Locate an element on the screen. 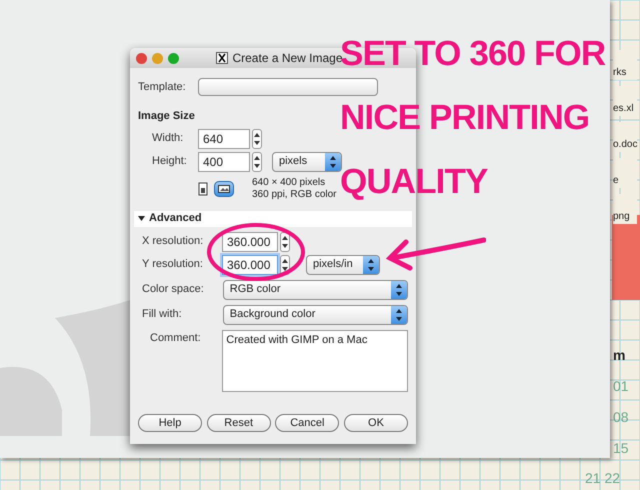 The width and height of the screenshot is (640, 490). field-label: Y resolution: is located at coordinates (173, 264).